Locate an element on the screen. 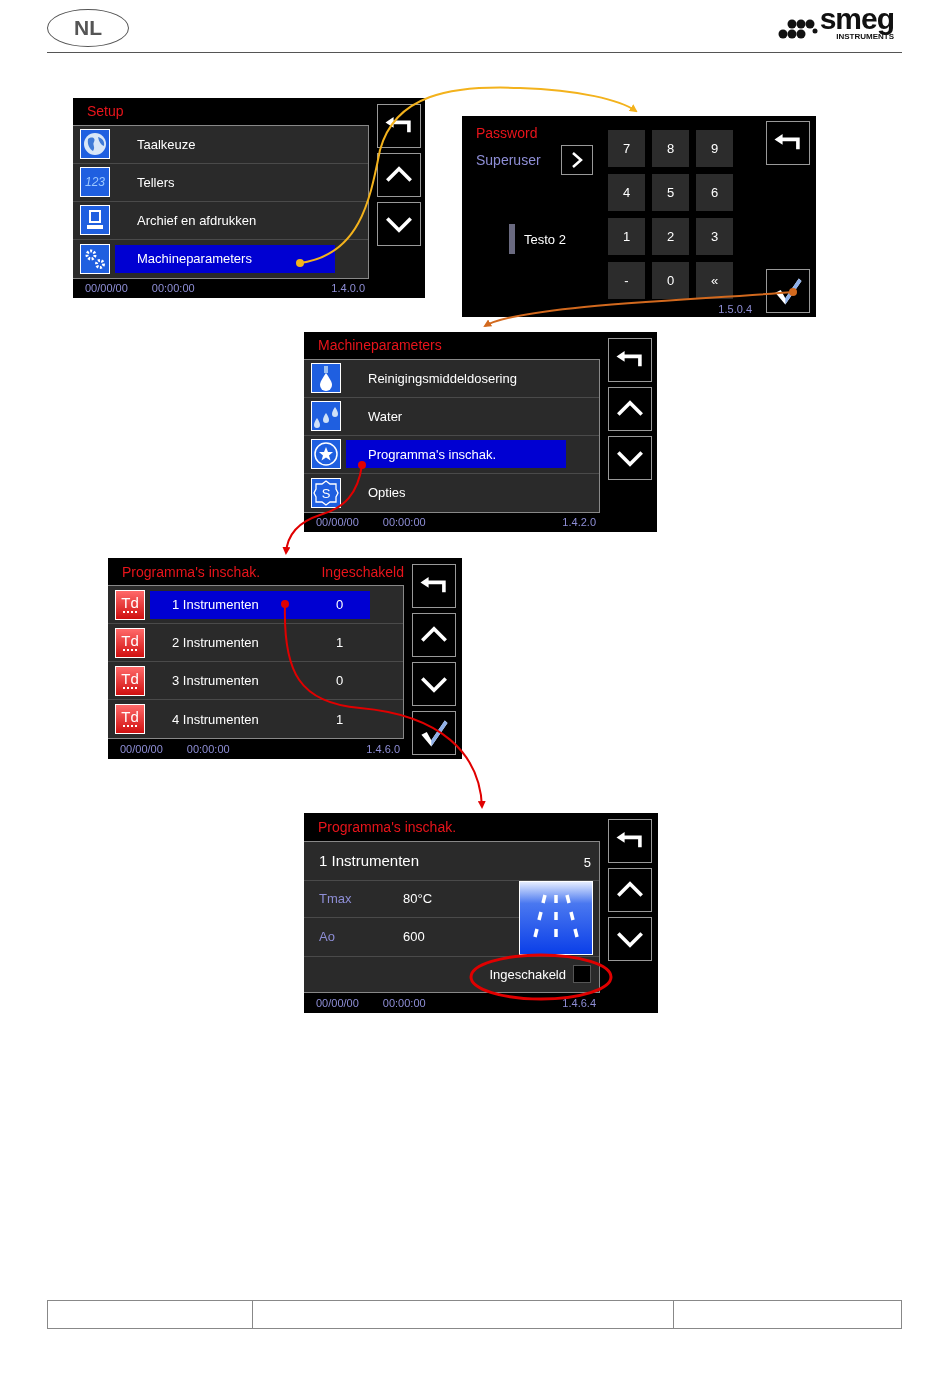 This screenshot has width=950, height=1387. menu-item: Taalkeuze is located at coordinates (220, 144).